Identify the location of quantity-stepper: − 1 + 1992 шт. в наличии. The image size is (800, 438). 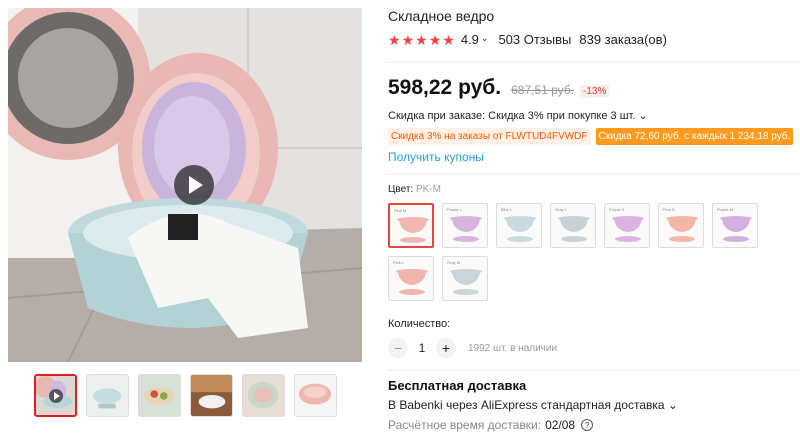
(472, 348).